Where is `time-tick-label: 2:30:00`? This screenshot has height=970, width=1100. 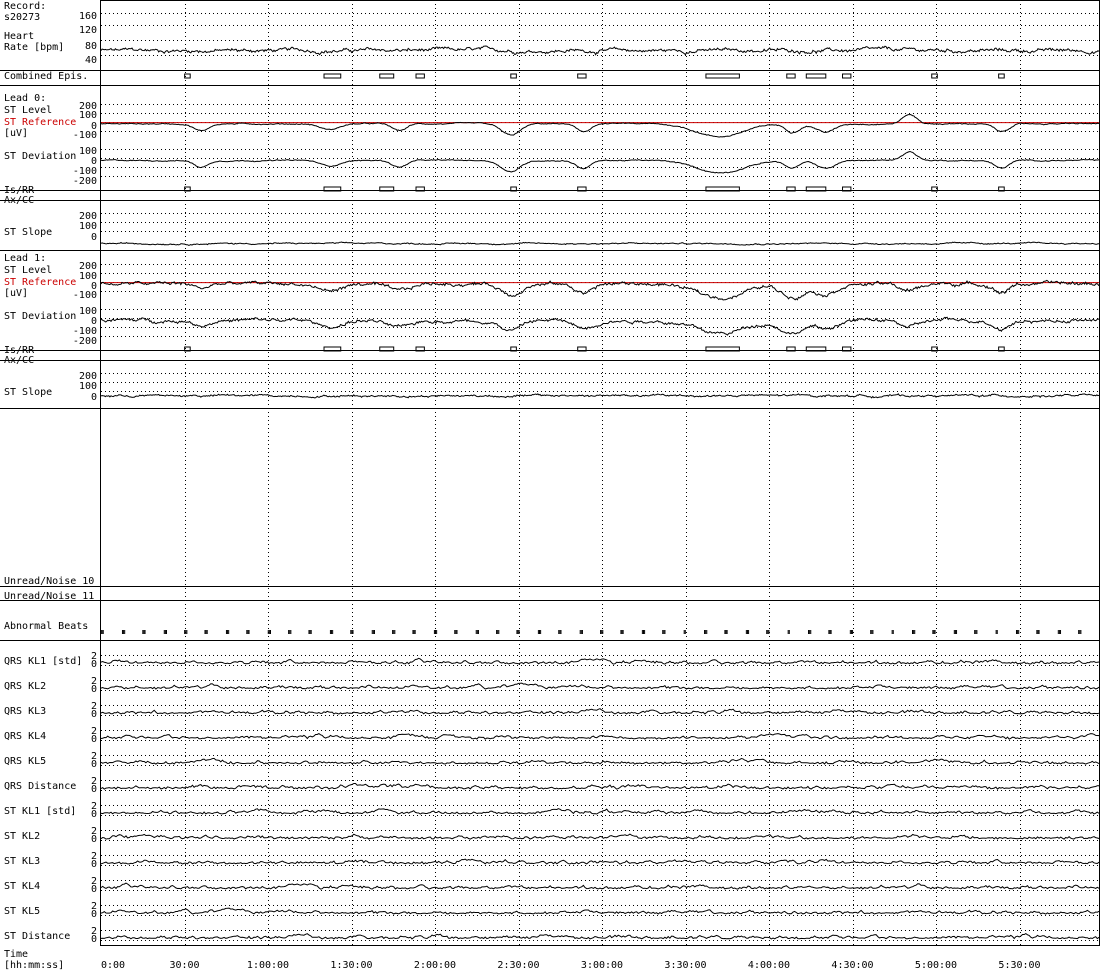 time-tick-label: 2:30:00 is located at coordinates (518, 965).